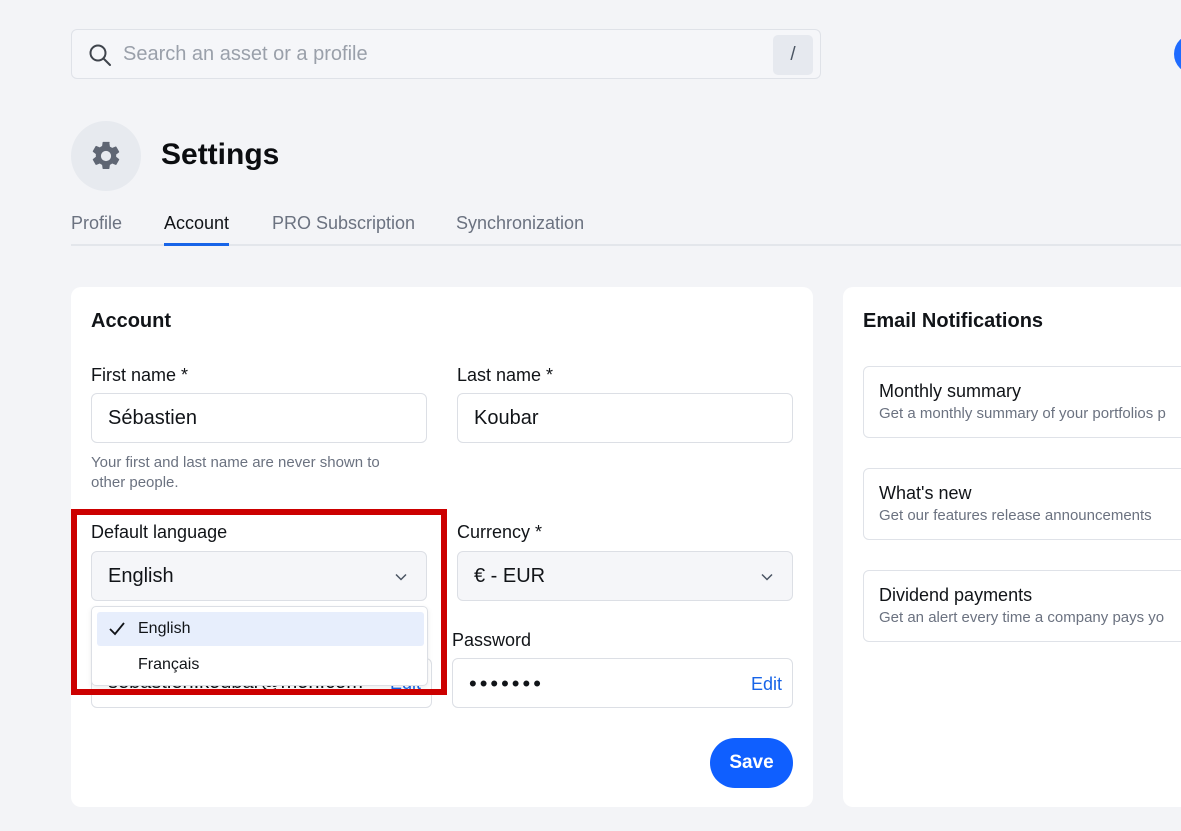  Describe the element at coordinates (169, 664) in the screenshot. I see `language-option-label: Français` at that location.